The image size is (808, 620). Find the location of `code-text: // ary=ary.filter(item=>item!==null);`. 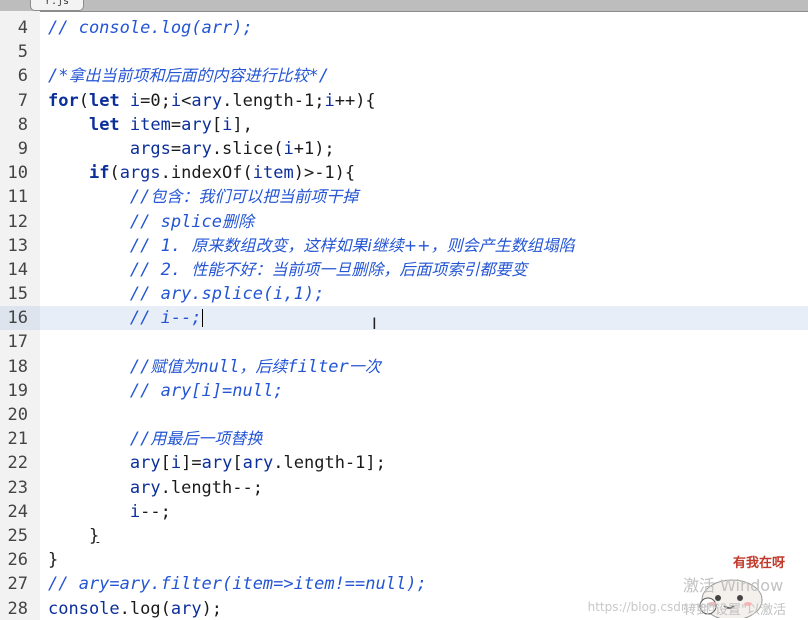

code-text: // ary=ary.filter(item=>item!==null); is located at coordinates (237, 584).